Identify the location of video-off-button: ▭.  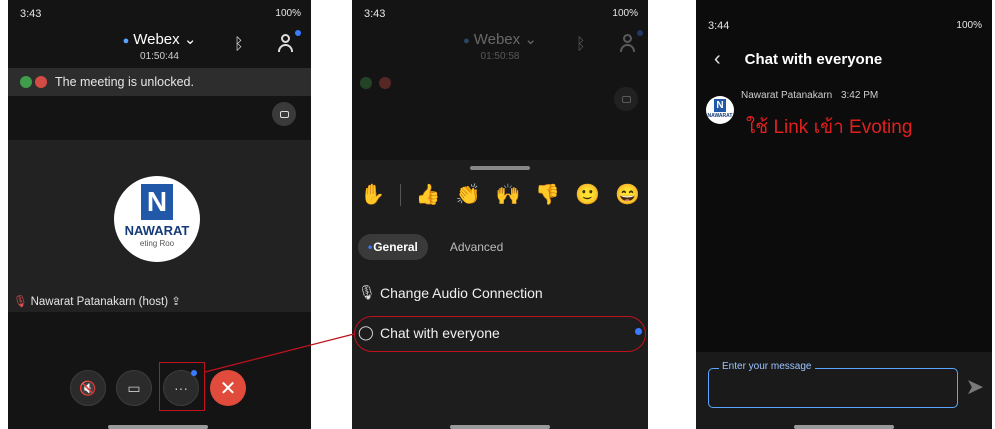
(134, 388).